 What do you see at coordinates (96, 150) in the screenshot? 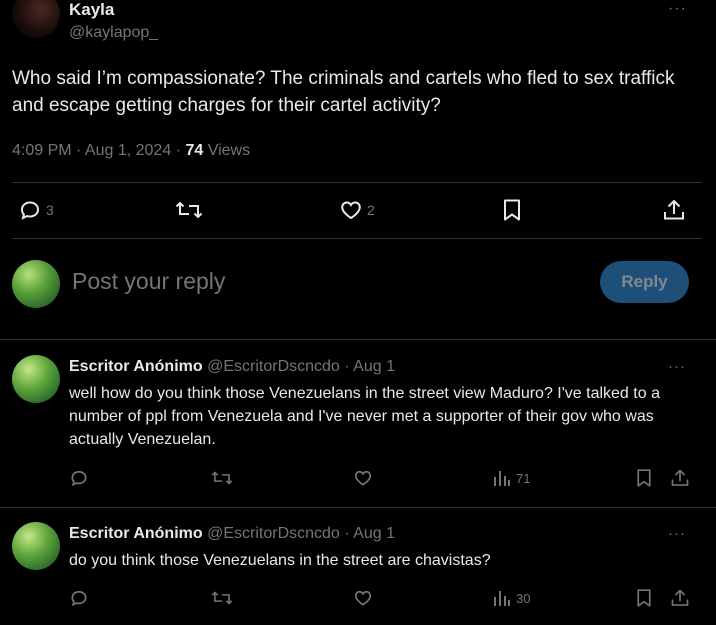
I see `post-timestamp: 4:09 PM · Aug 1, 2024 ·` at bounding box center [96, 150].